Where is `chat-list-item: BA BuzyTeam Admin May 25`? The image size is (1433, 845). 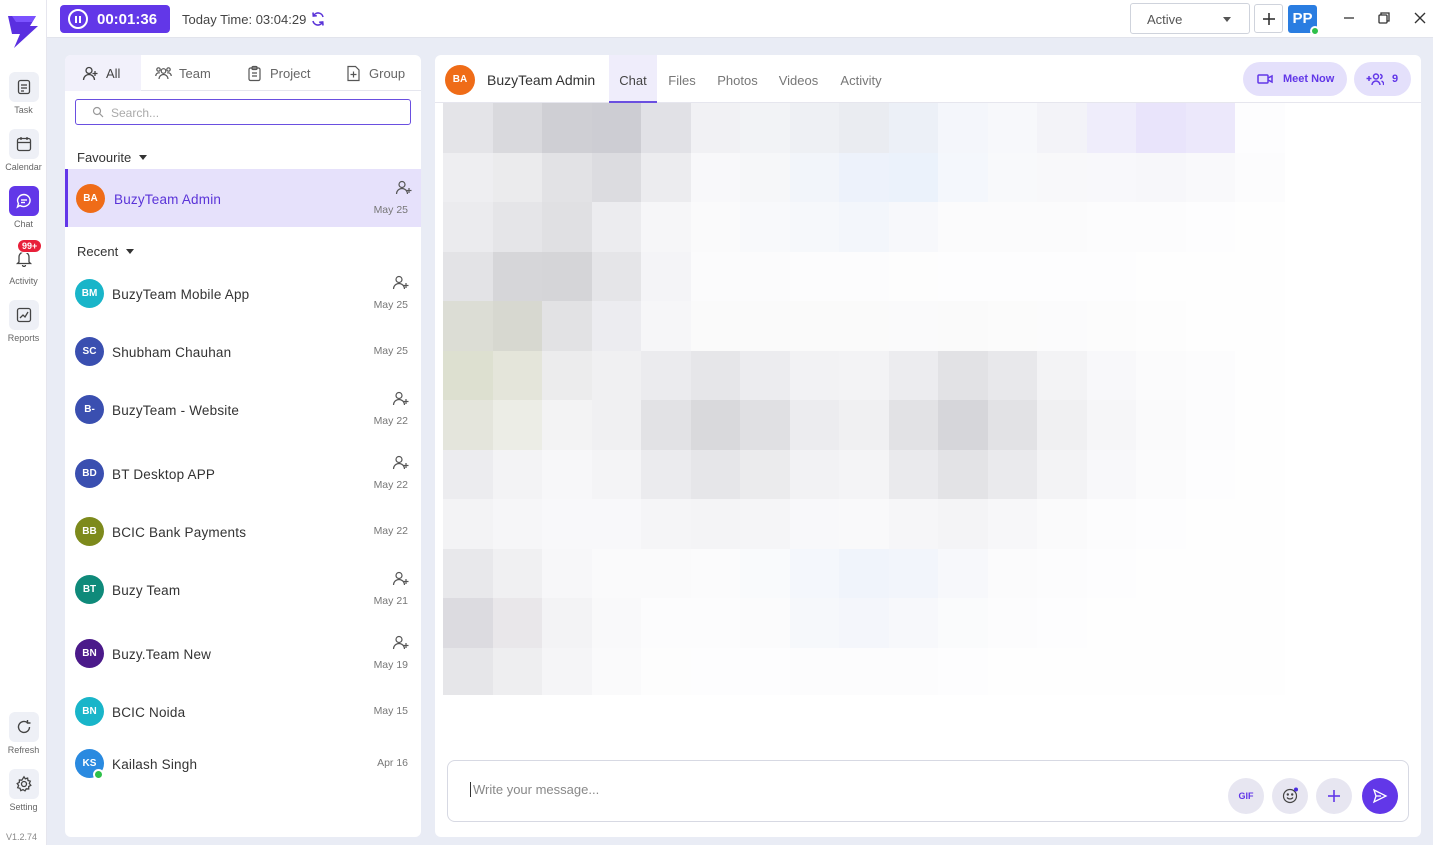 chat-list-item: BA BuzyTeam Admin May 25 is located at coordinates (243, 198).